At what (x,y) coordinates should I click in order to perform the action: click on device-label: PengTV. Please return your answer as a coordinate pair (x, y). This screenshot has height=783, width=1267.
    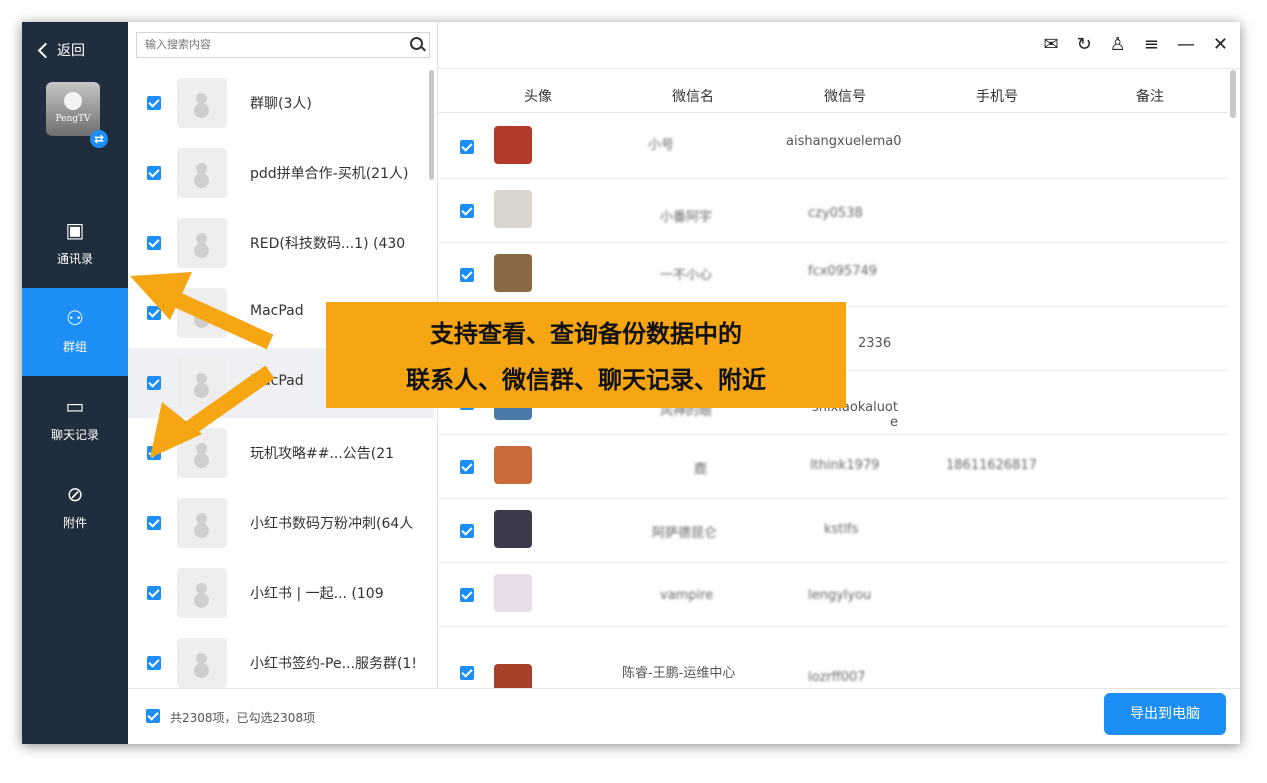
    Looking at the image, I should click on (73, 119).